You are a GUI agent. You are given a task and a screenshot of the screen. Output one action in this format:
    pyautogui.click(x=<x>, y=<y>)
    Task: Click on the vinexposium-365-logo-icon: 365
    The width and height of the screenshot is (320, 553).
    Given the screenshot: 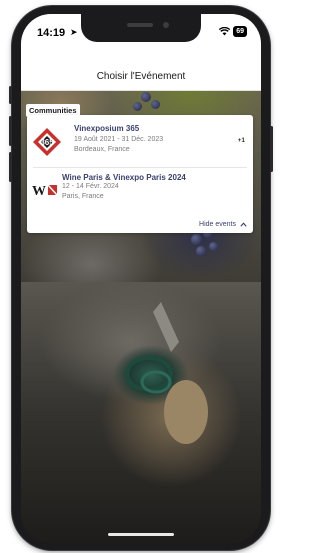 What is the action you would take?
    pyautogui.click(x=47, y=142)
    